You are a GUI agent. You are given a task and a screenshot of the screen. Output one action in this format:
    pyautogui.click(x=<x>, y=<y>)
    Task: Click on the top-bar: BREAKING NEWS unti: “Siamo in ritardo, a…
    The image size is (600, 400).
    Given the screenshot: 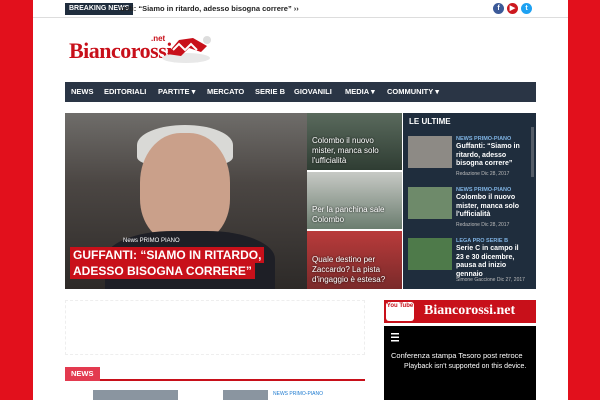 What is the action you would take?
    pyautogui.click(x=300, y=9)
    